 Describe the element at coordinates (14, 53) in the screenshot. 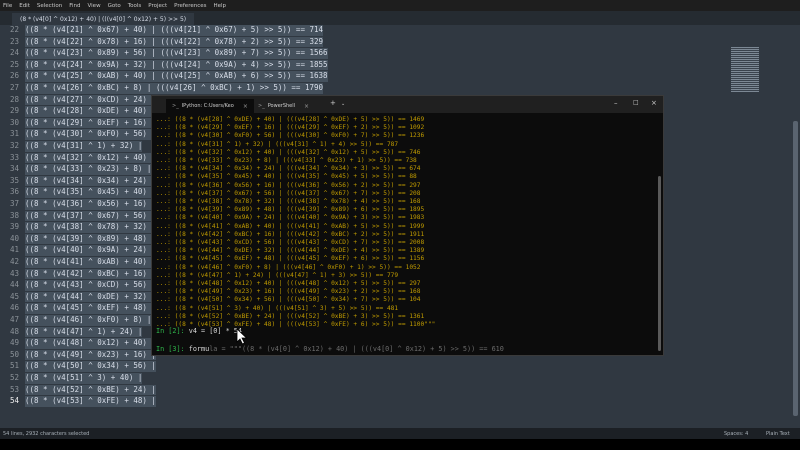

I see `line-number: 24` at that location.